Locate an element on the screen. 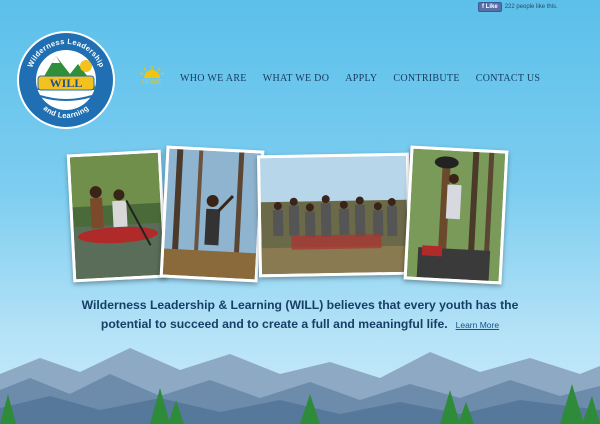 The image size is (600, 424). photo-pole-climb is located at coordinates (456, 215).